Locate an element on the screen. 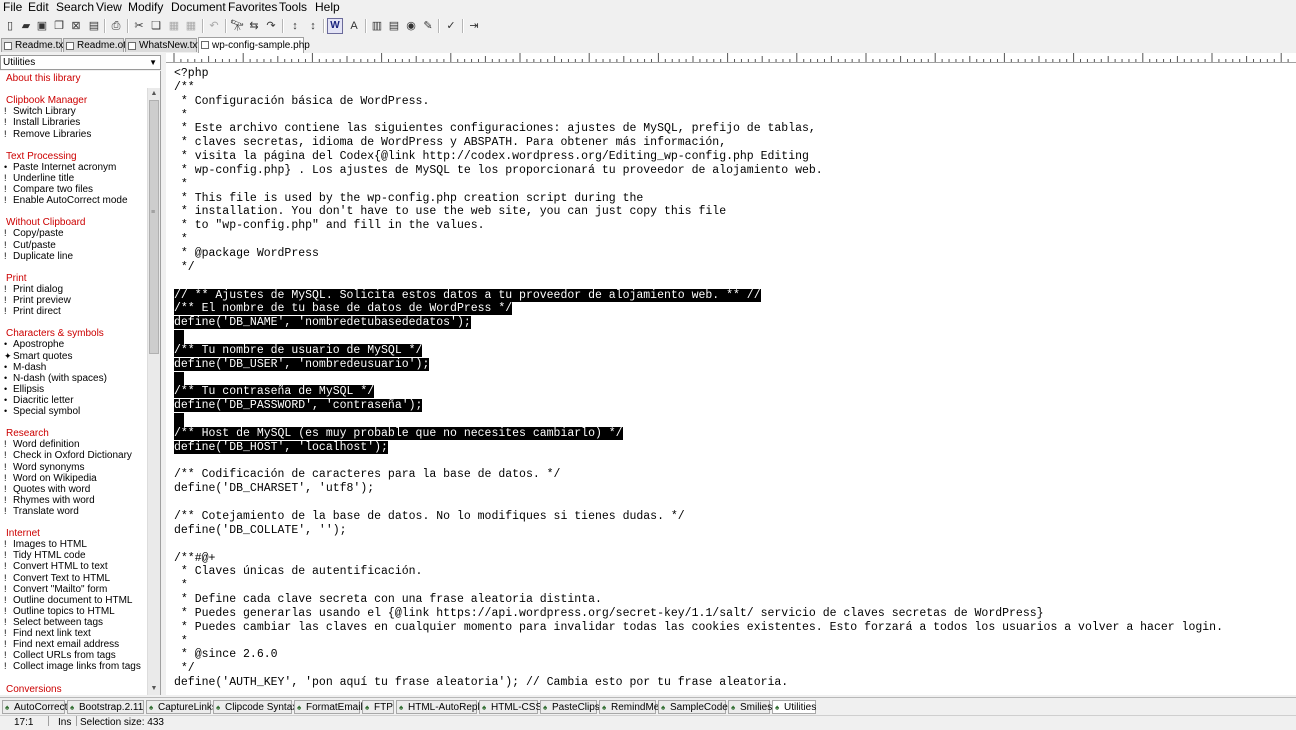  tab-readme-otl: Readme.otl is located at coordinates (95, 45).